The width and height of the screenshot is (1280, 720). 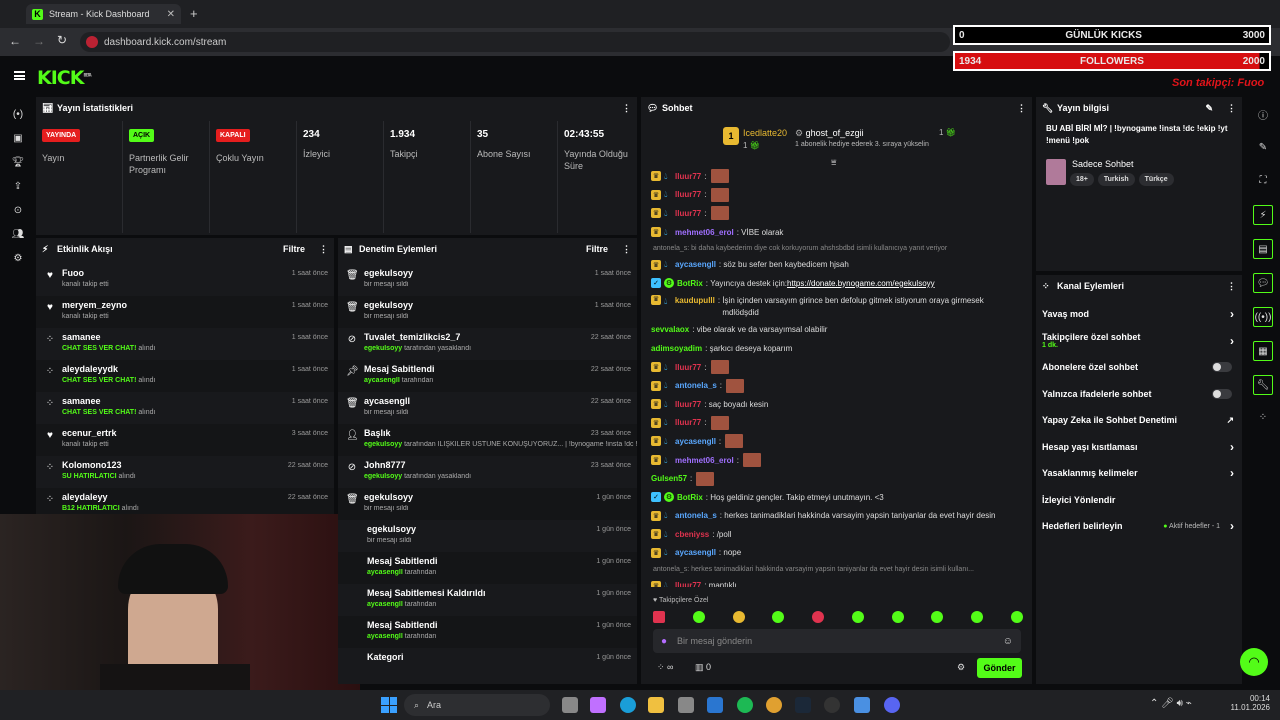 What do you see at coordinates (1230, 420) in the screenshot?
I see `external-link-icon: ↗` at bounding box center [1230, 420].